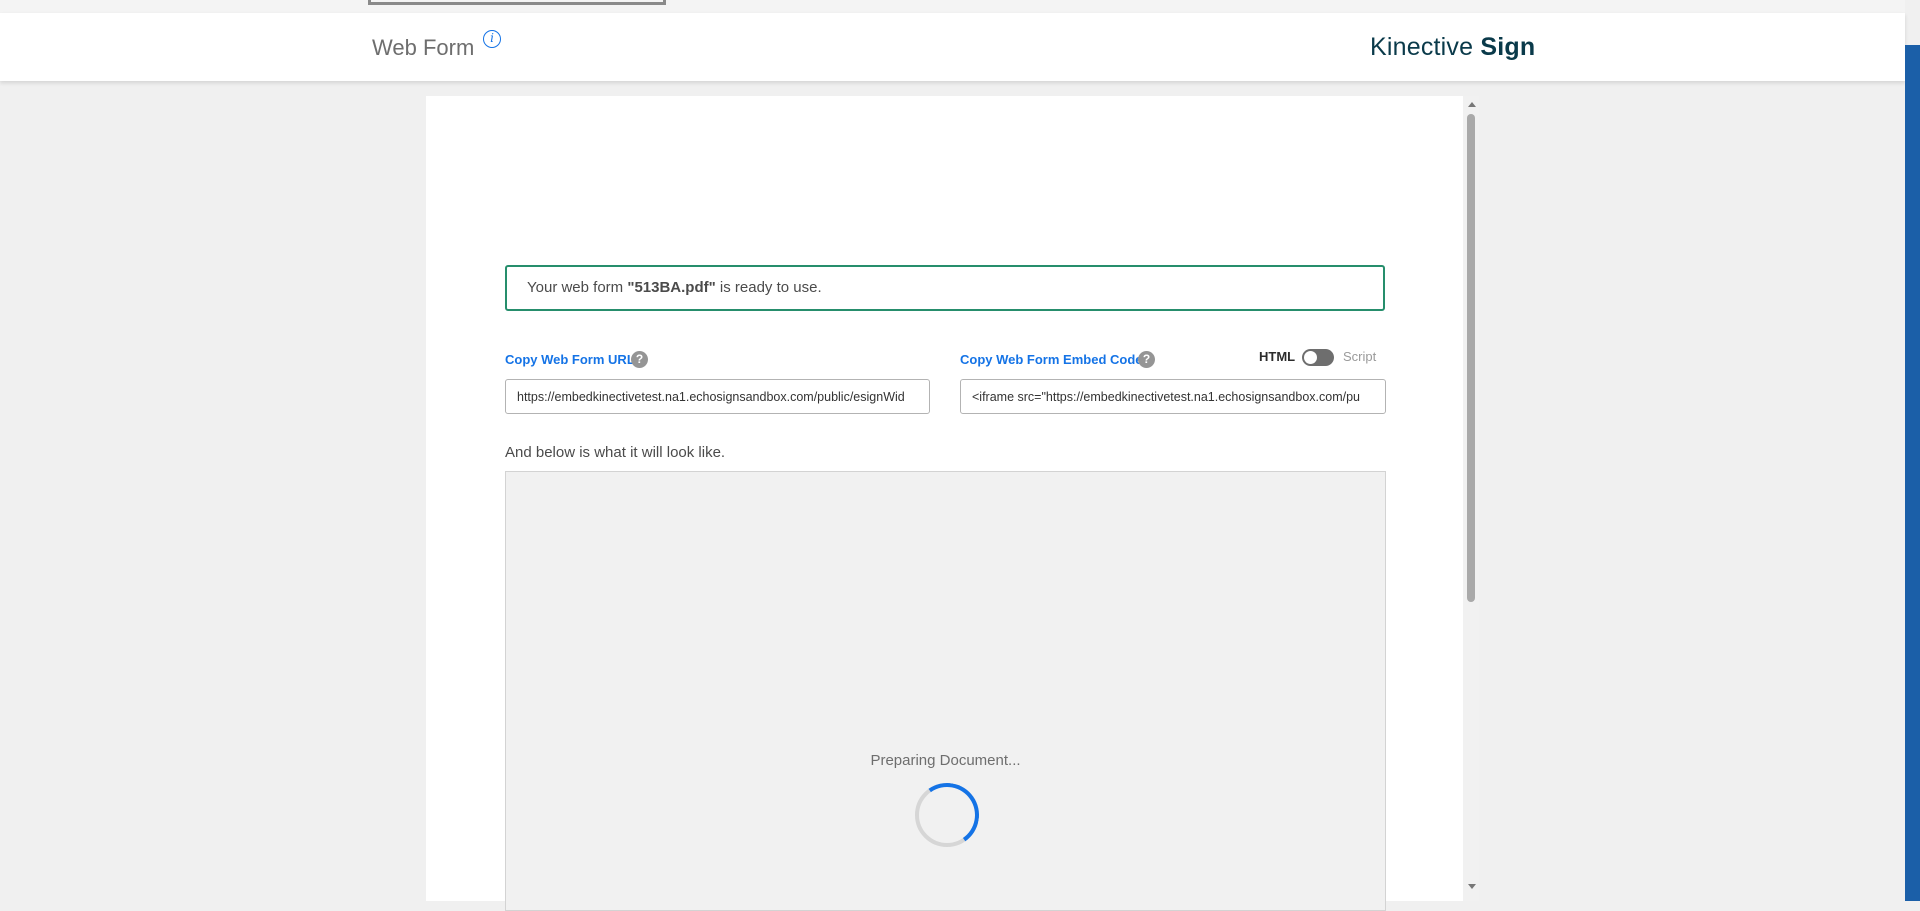 The width and height of the screenshot is (1920, 911). What do you see at coordinates (1508, 47) in the screenshot?
I see `brand-name-bold: Sign` at bounding box center [1508, 47].